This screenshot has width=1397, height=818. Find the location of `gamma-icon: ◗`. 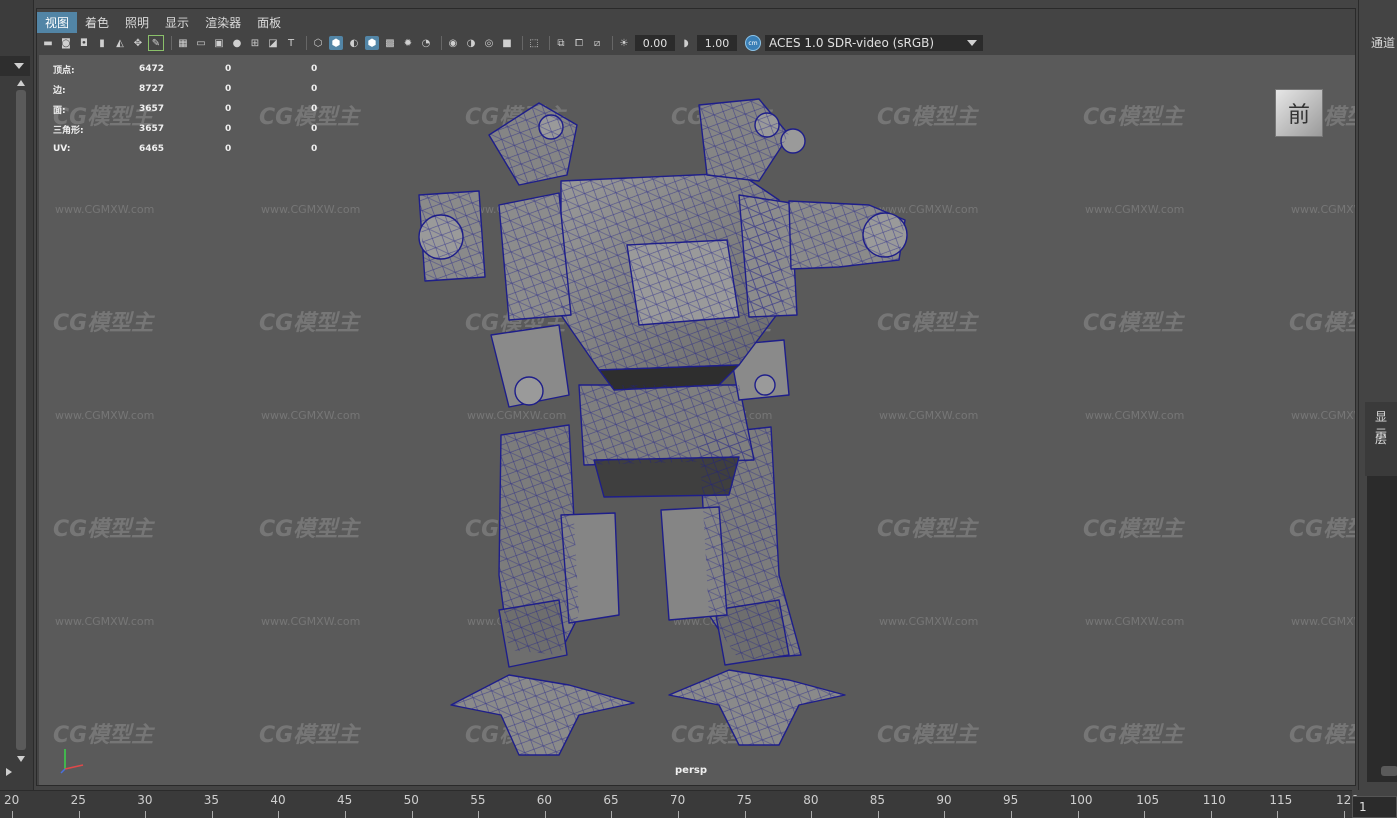

gamma-icon: ◗ is located at coordinates (686, 43).